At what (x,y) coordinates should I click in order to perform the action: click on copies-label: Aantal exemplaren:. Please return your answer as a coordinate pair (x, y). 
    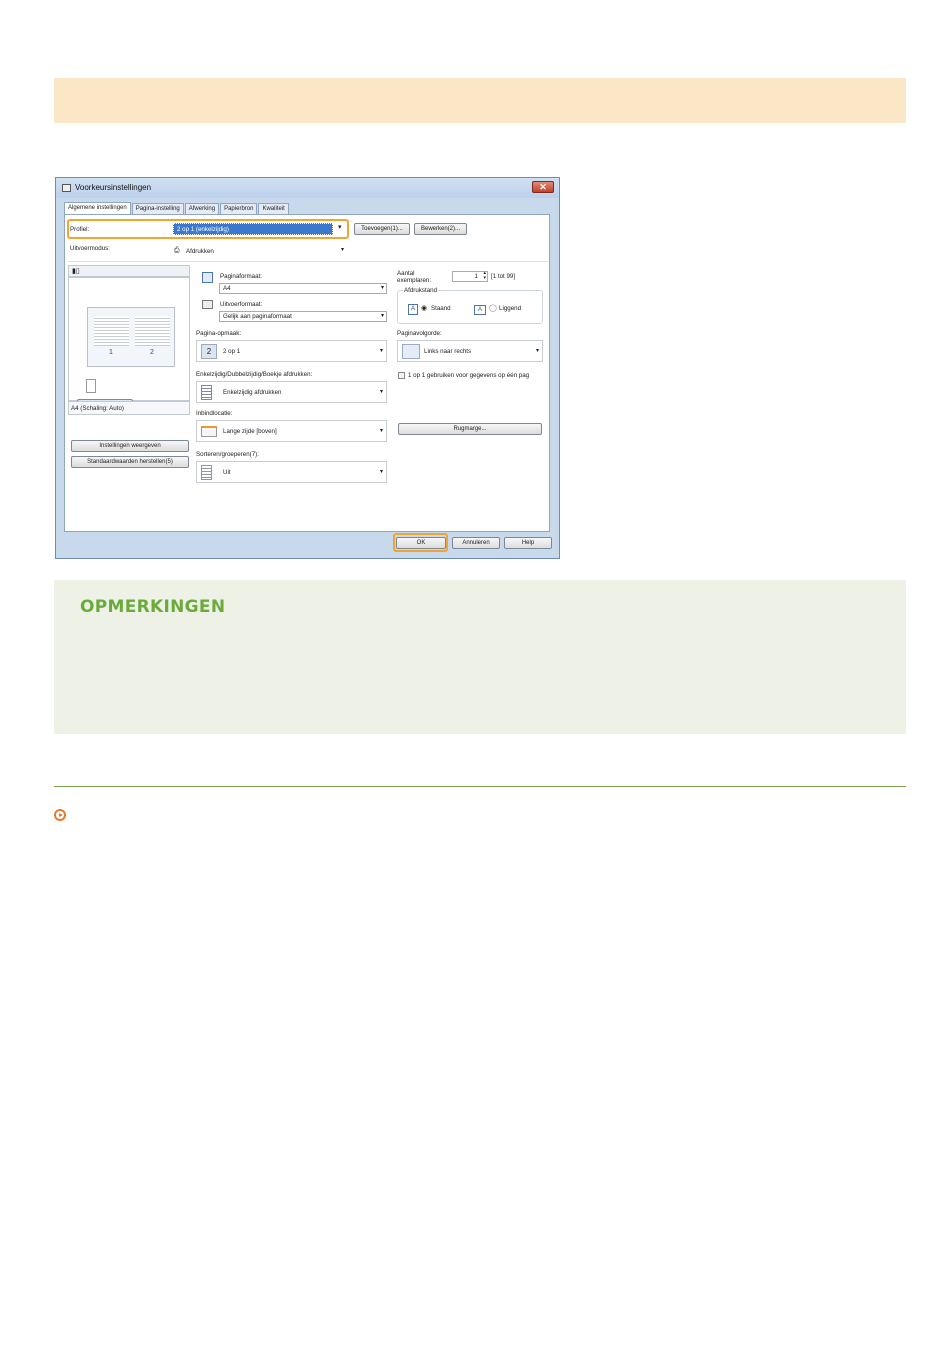
    Looking at the image, I should click on (414, 277).